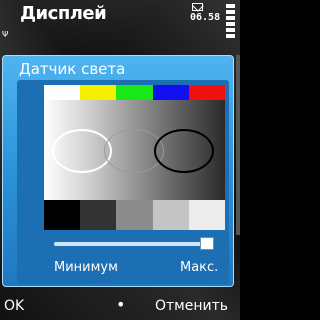 Image resolution: width=320 pixels, height=320 pixels. Describe the element at coordinates (134, 244) in the screenshot. I see `brightness-slider-track` at that location.